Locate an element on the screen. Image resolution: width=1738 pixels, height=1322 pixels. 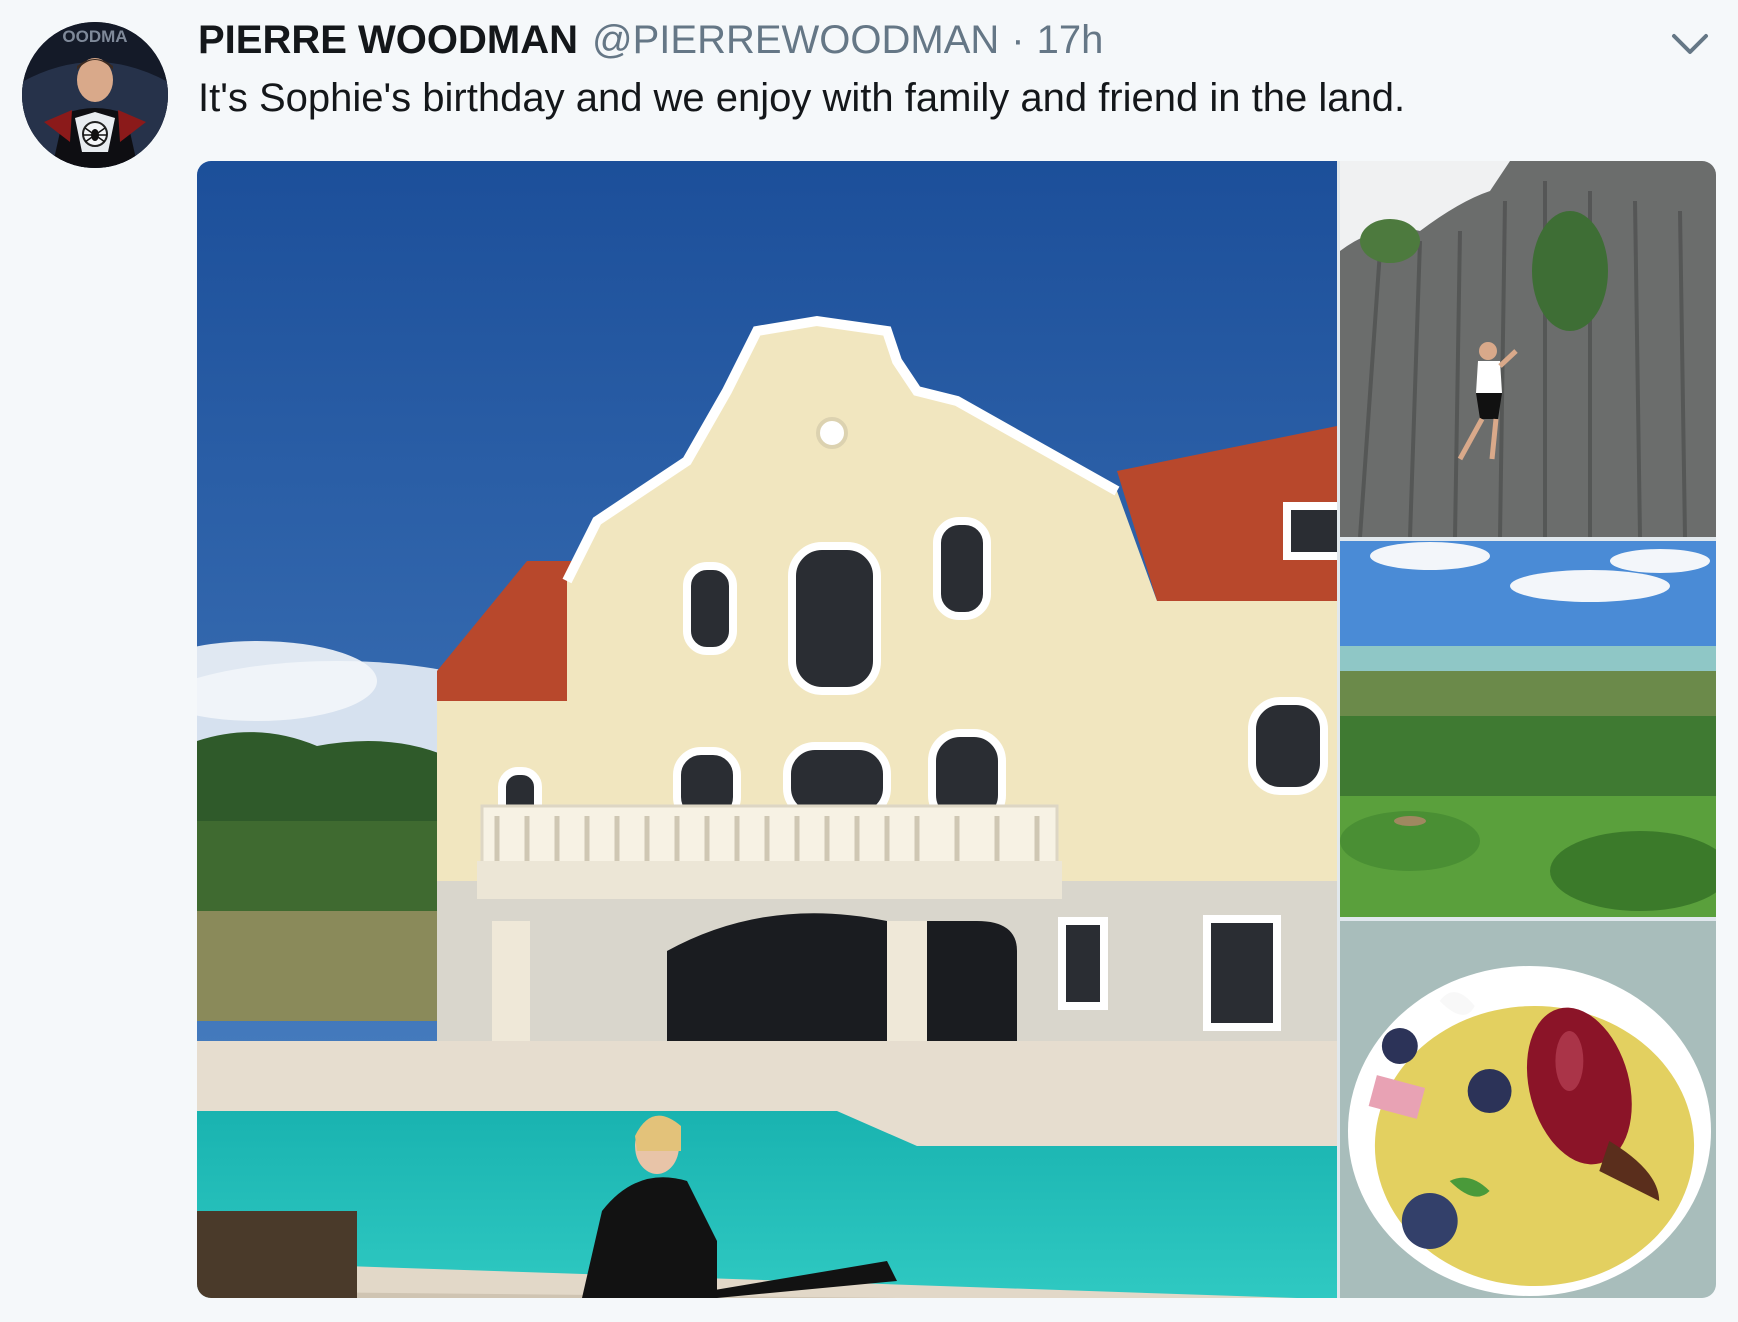
photo-lake-view is located at coordinates (1528, 729).